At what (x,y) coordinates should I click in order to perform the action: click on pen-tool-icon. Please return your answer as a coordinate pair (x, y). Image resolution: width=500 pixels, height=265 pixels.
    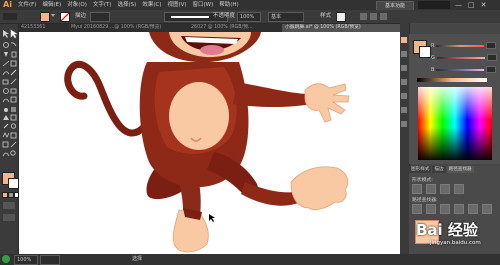
    Looking at the image, I should click on (6, 54).